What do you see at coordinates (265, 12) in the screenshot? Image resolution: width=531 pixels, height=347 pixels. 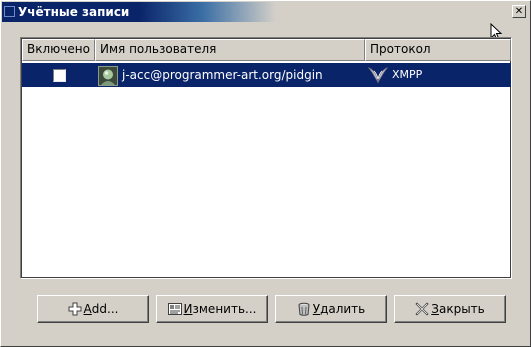 I see `title-bar: Учётные записи` at bounding box center [265, 12].